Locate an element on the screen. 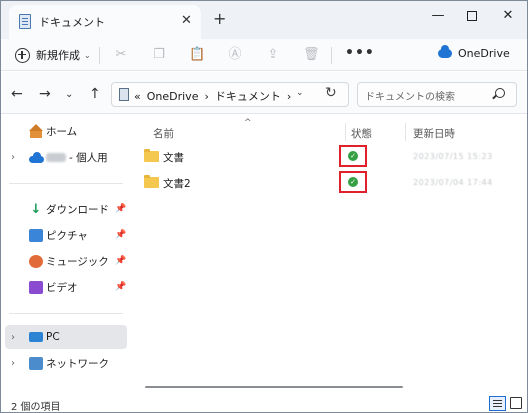  tiles-view-icon is located at coordinates (516, 403).